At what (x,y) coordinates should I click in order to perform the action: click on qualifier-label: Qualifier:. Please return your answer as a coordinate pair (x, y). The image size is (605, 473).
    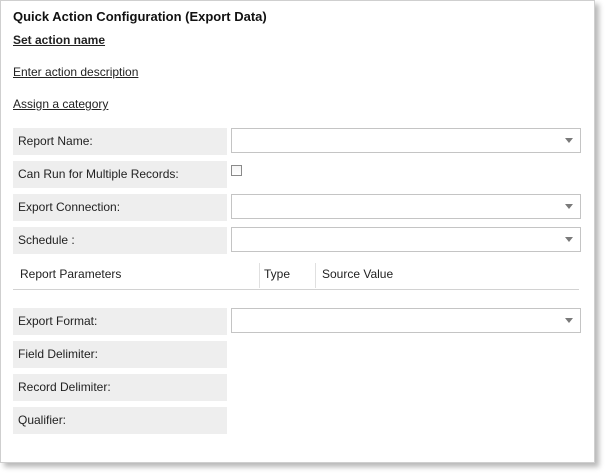
    Looking at the image, I should click on (120, 420).